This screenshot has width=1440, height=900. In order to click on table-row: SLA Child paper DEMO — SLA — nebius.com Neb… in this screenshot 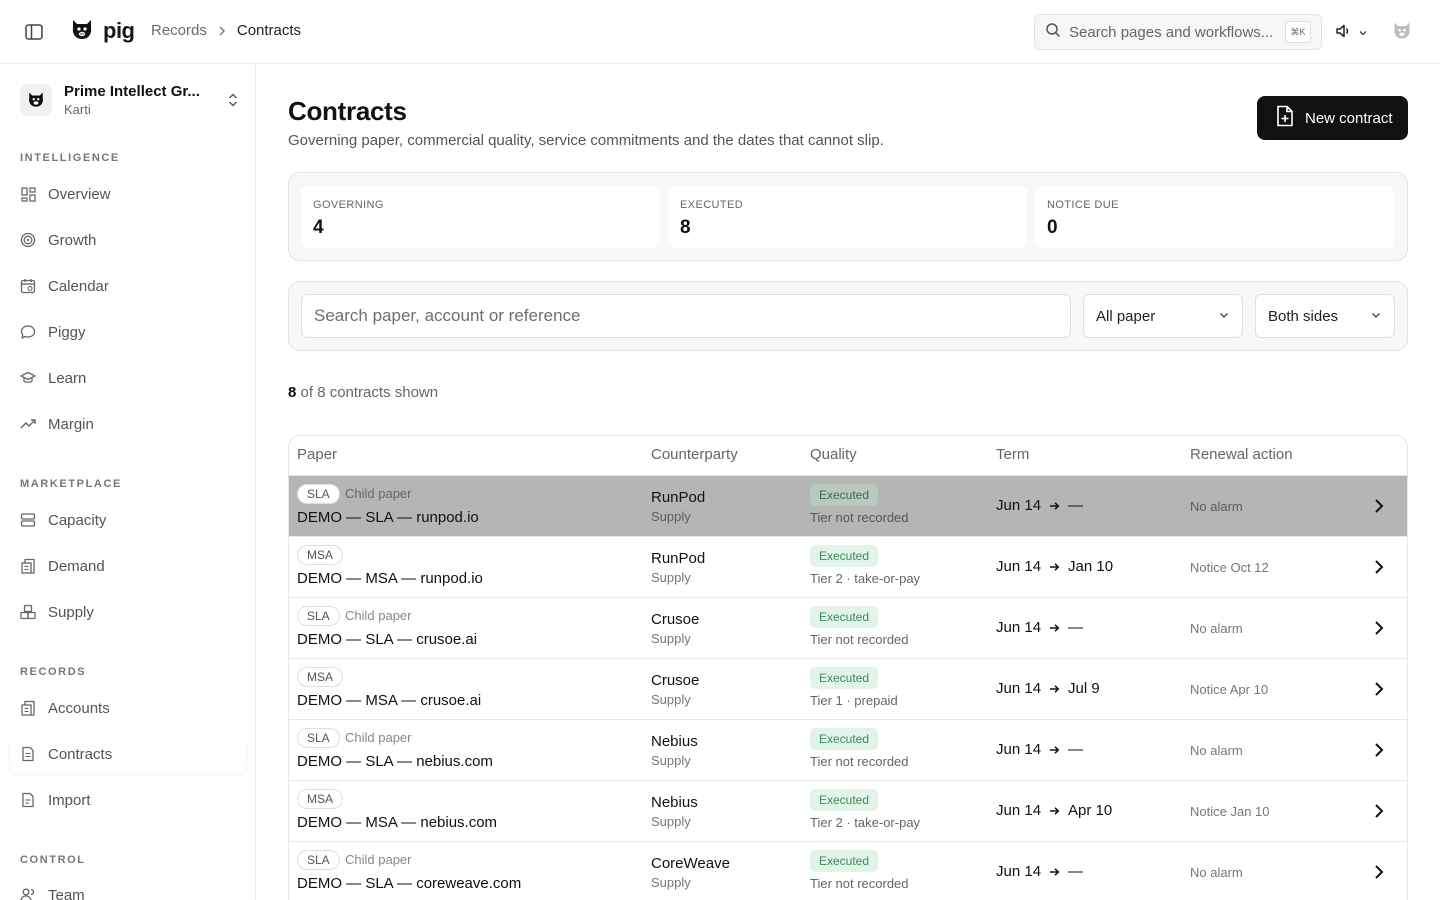, I will do `click(848, 750)`.